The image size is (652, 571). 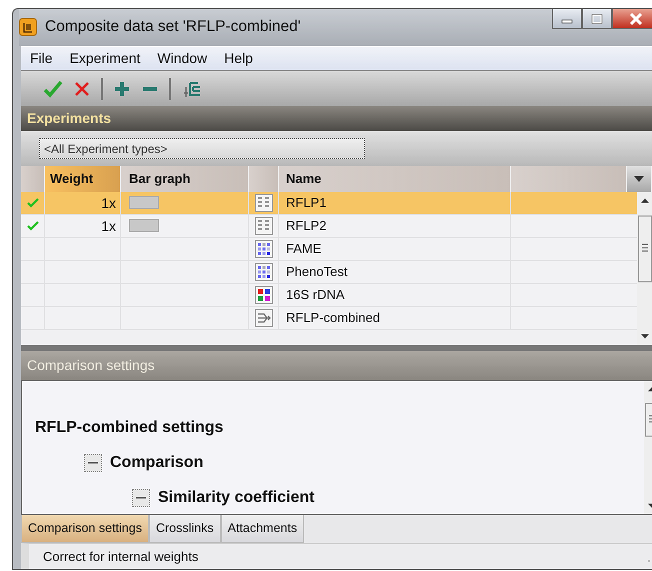 I want to click on column-menu-button, so click(x=639, y=179).